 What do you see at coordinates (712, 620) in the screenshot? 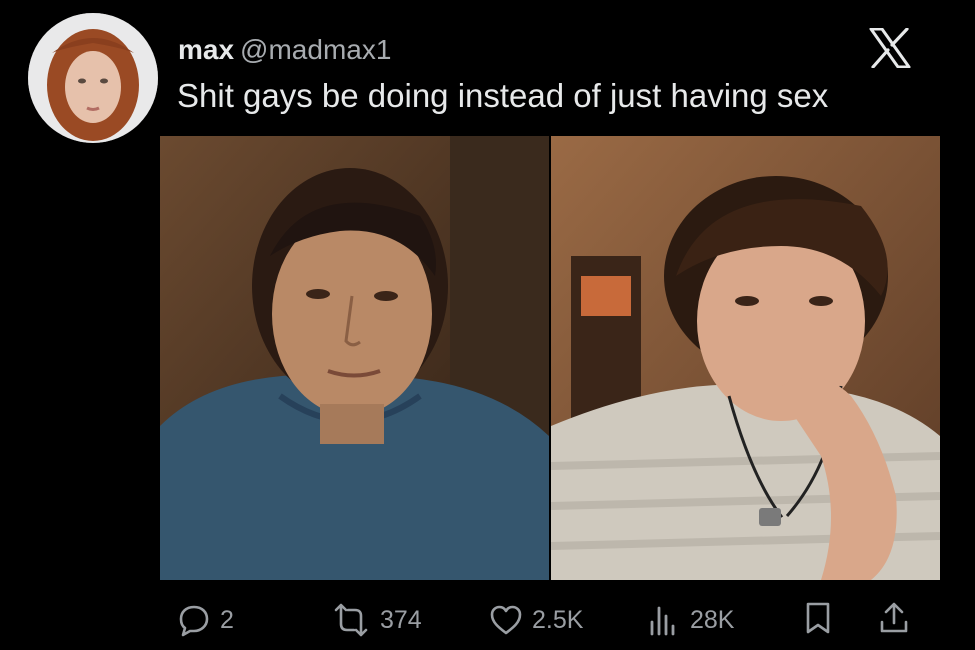
I see `views-count: 28K` at bounding box center [712, 620].